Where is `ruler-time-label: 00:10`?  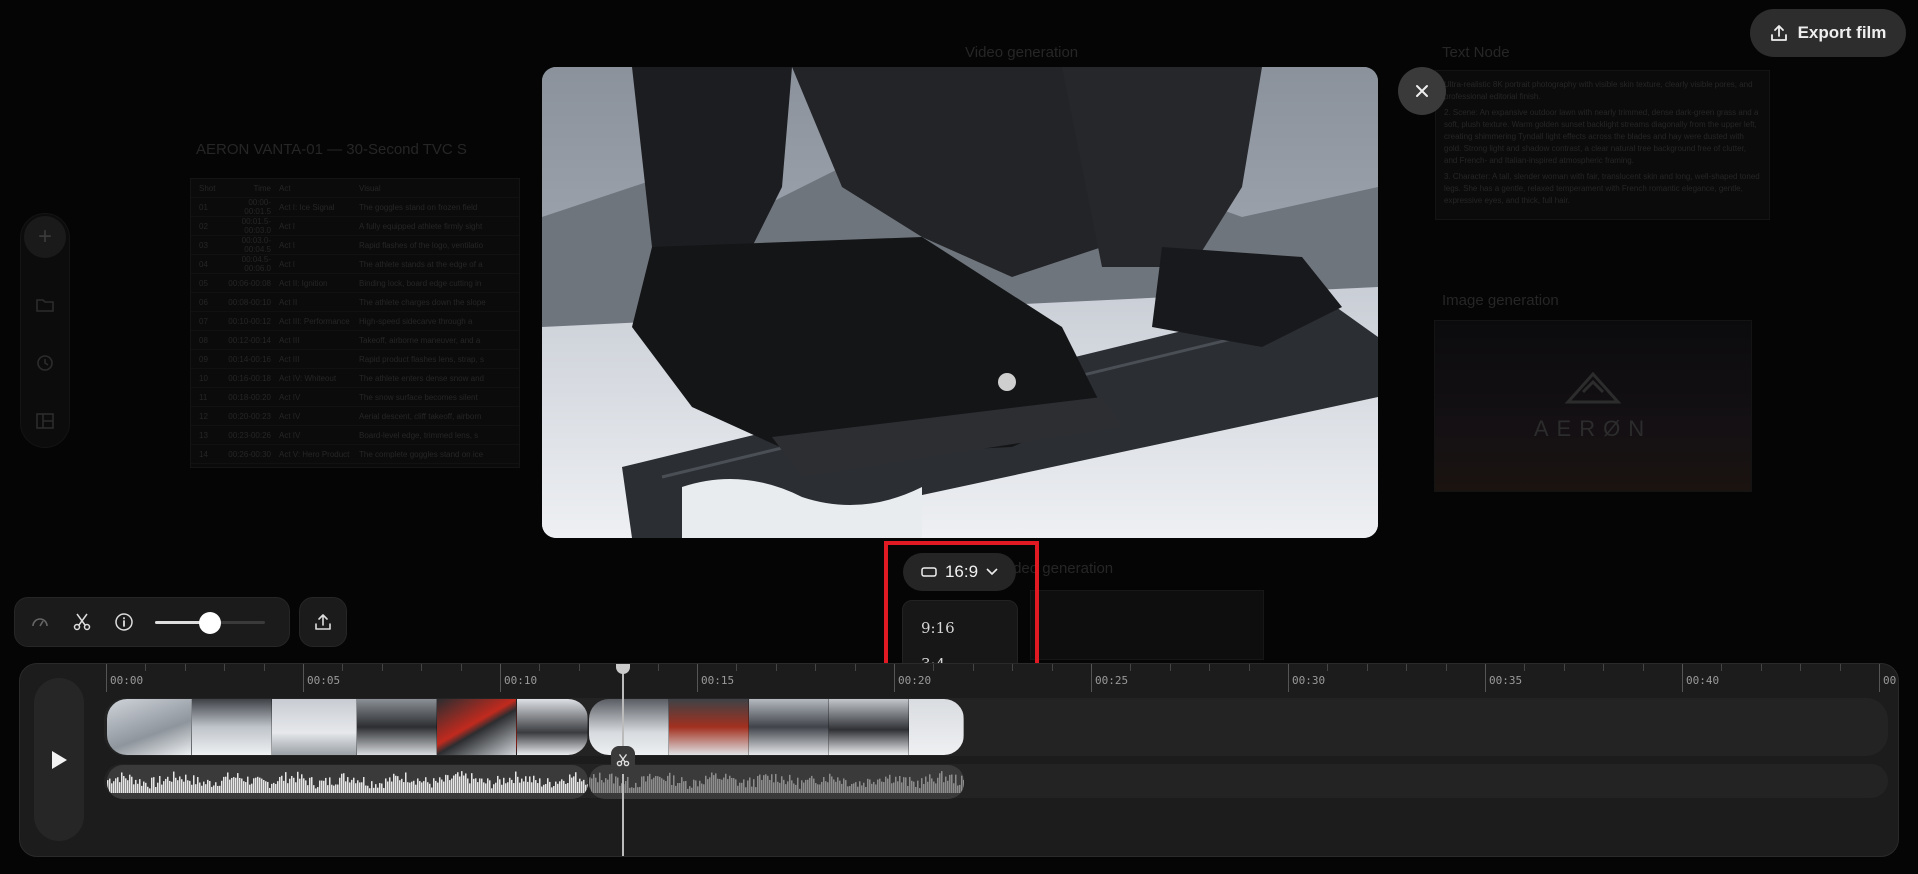
ruler-time-label: 00:10 is located at coordinates (521, 680).